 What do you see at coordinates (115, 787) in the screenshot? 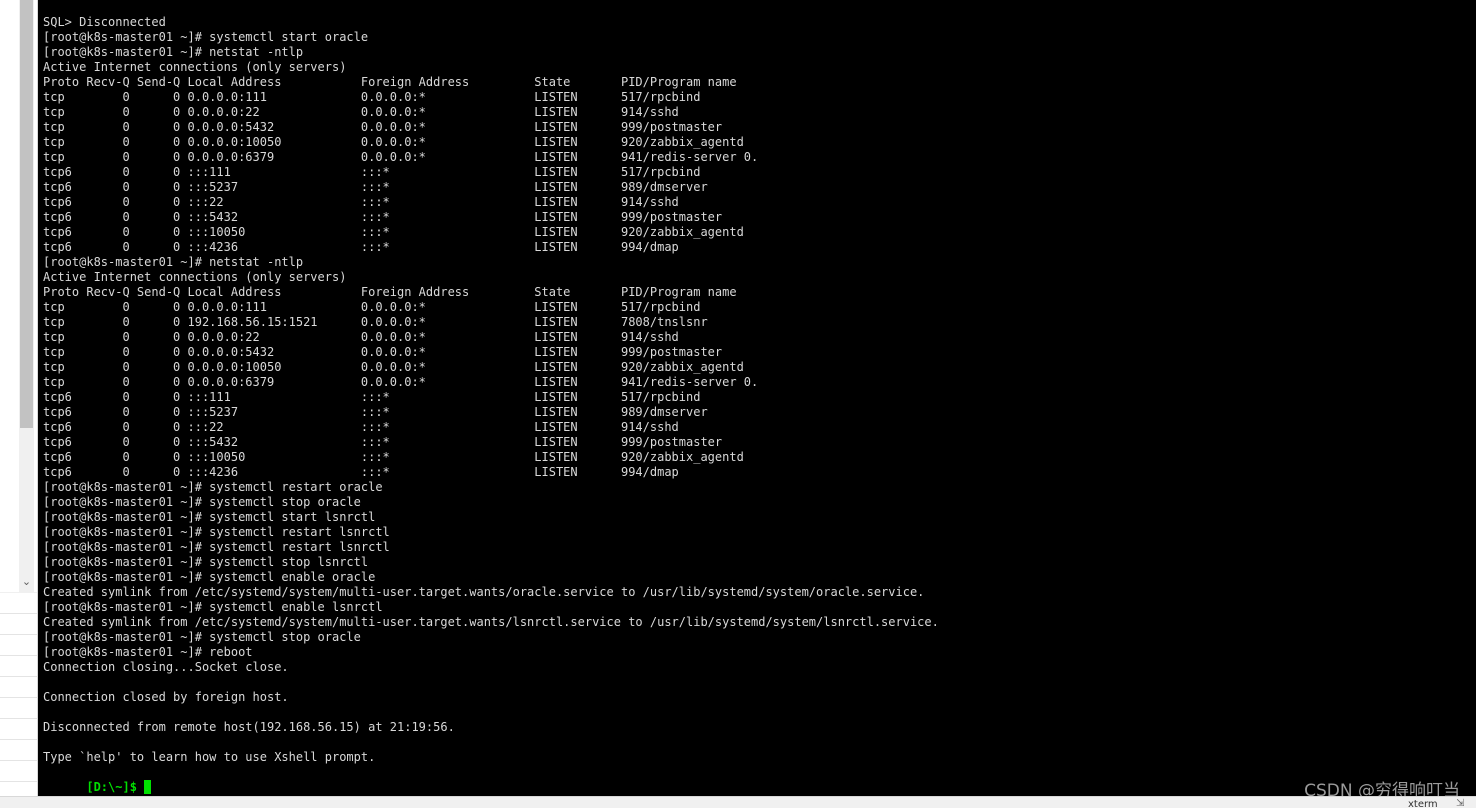
I see `local-shell-prompt: [D:\~]$` at bounding box center [115, 787].